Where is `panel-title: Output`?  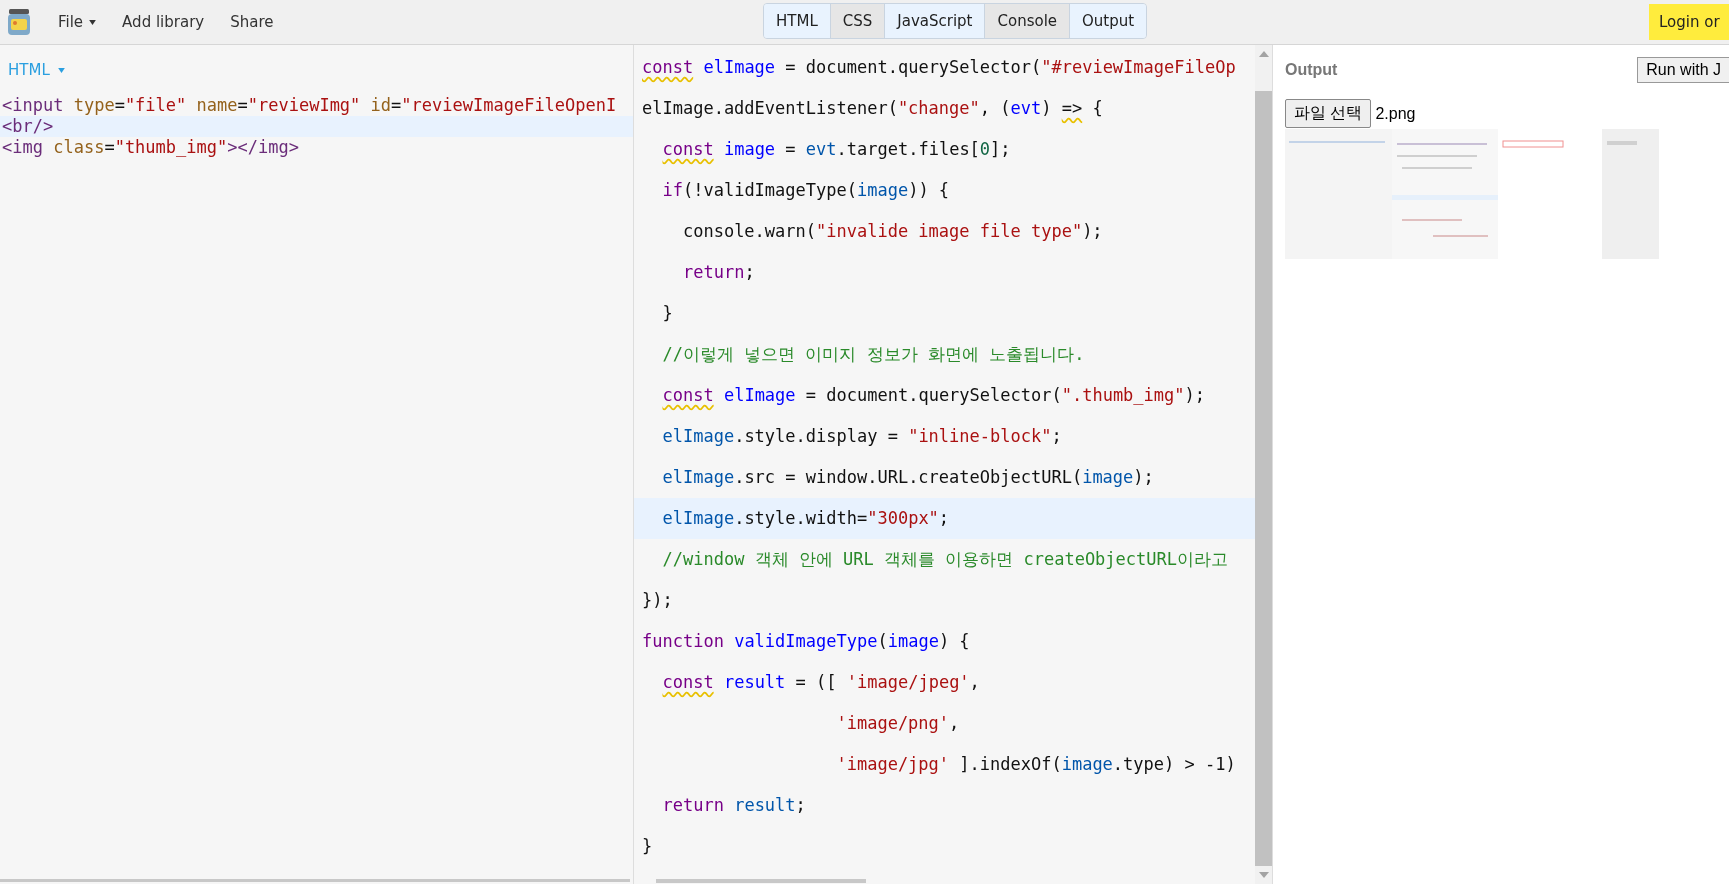
panel-title: Output is located at coordinates (1311, 70).